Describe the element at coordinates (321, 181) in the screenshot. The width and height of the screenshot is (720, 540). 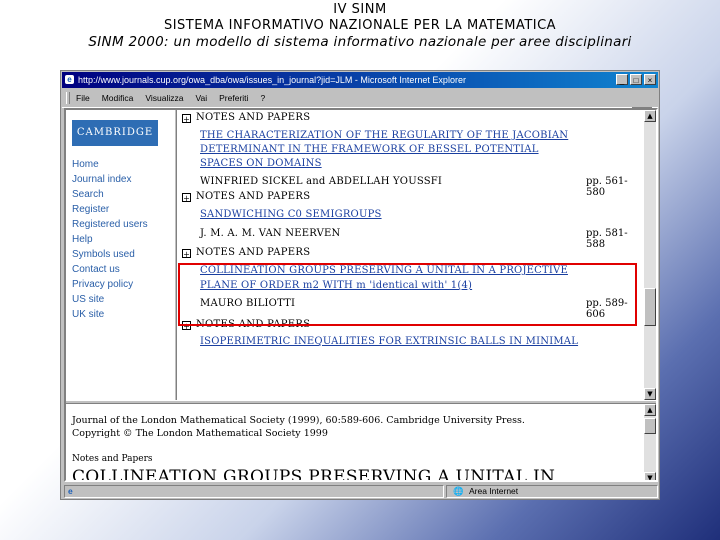
I see `article-authors: WINFRIED SICKEL and ABDELLAH YOUSSFI` at that location.